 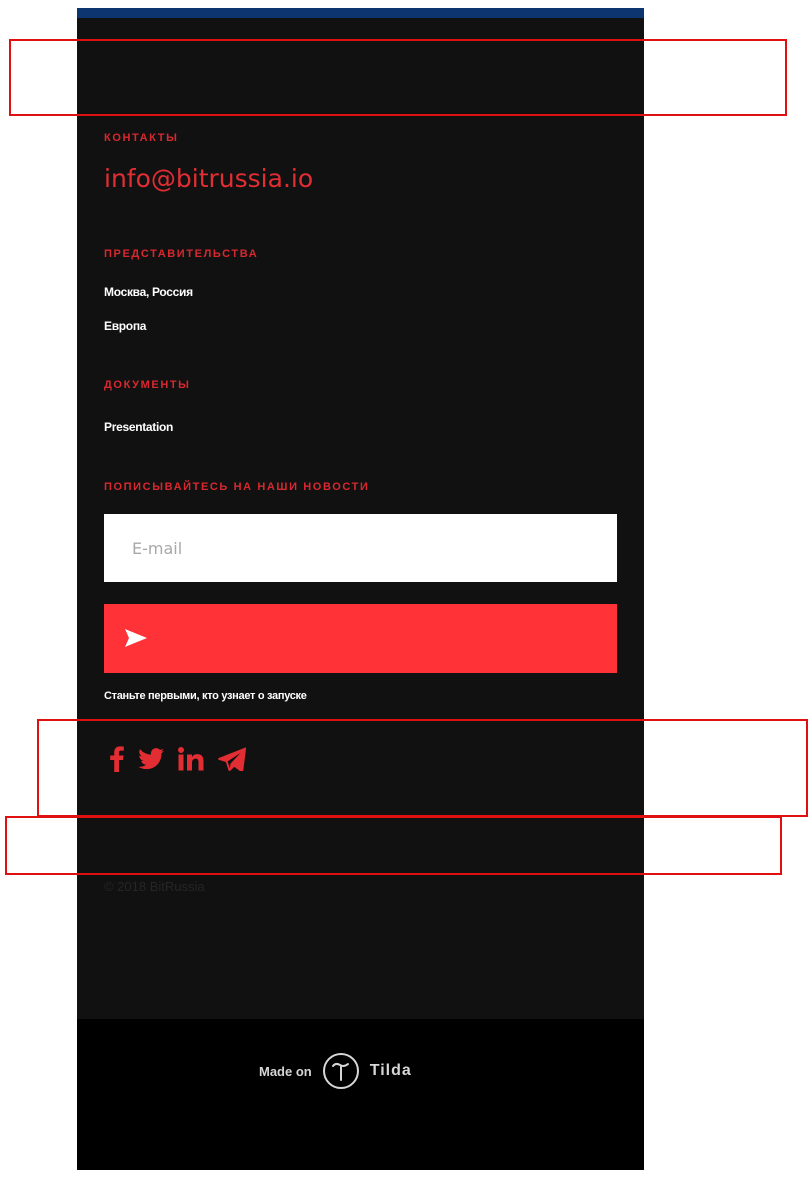 What do you see at coordinates (147, 385) in the screenshot?
I see `documents-heading: ДОКУМЕНТЫ` at bounding box center [147, 385].